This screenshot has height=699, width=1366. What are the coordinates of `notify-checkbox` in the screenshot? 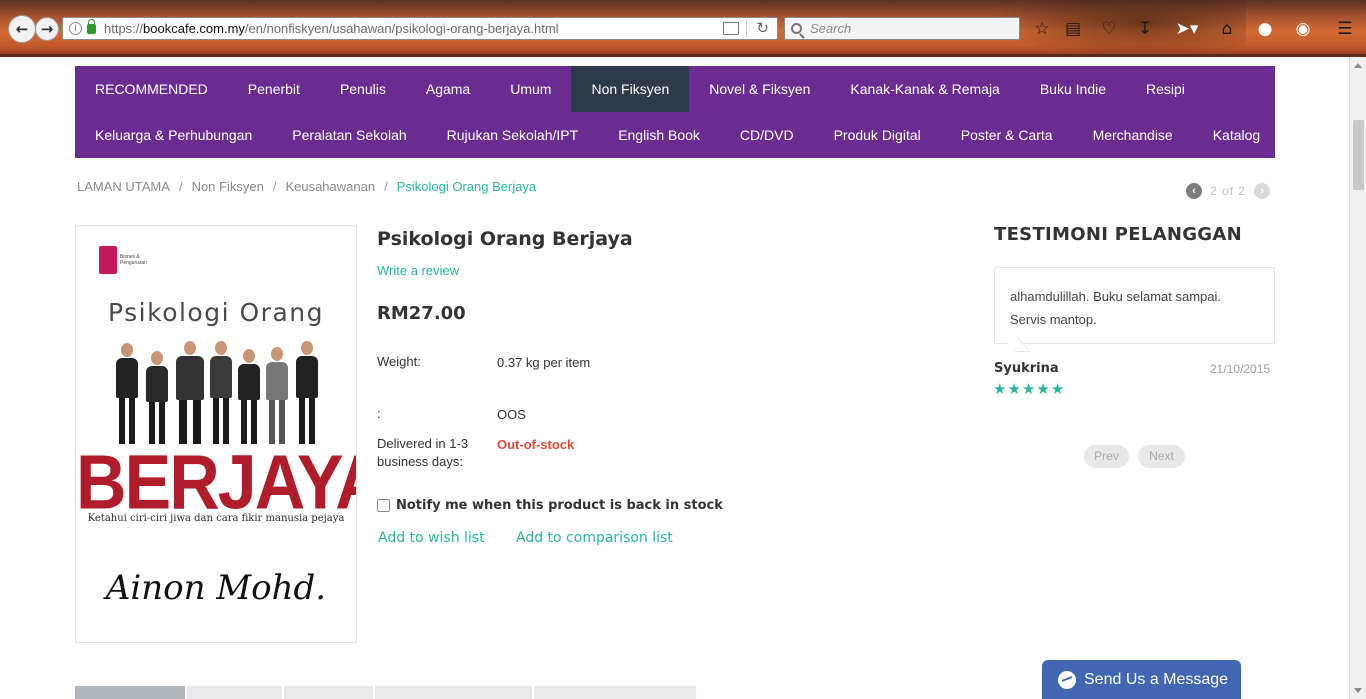 It's located at (383, 505).